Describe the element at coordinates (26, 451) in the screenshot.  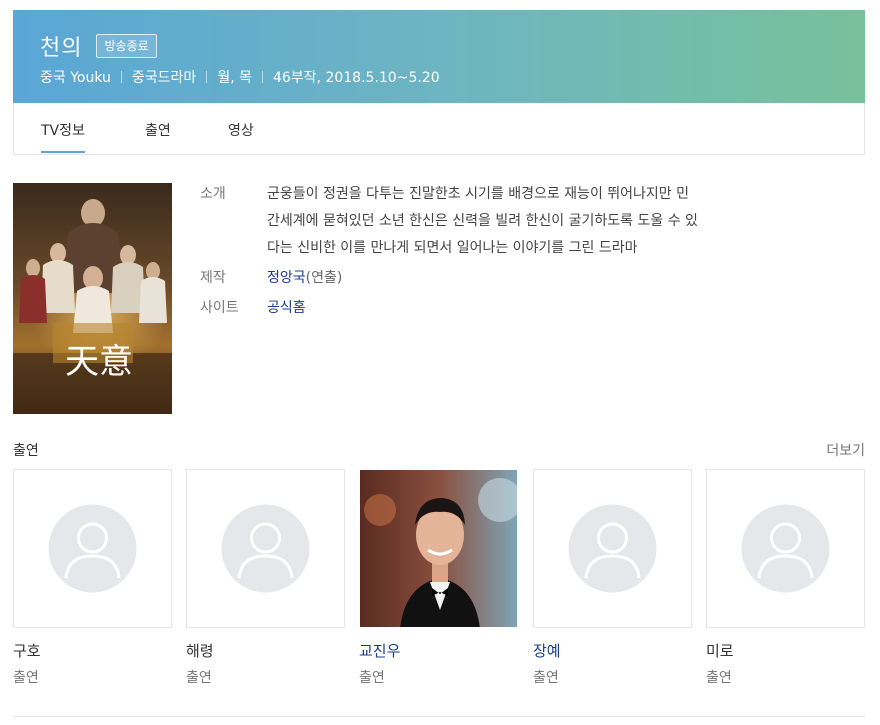
I see `cast-section-title: 출연` at that location.